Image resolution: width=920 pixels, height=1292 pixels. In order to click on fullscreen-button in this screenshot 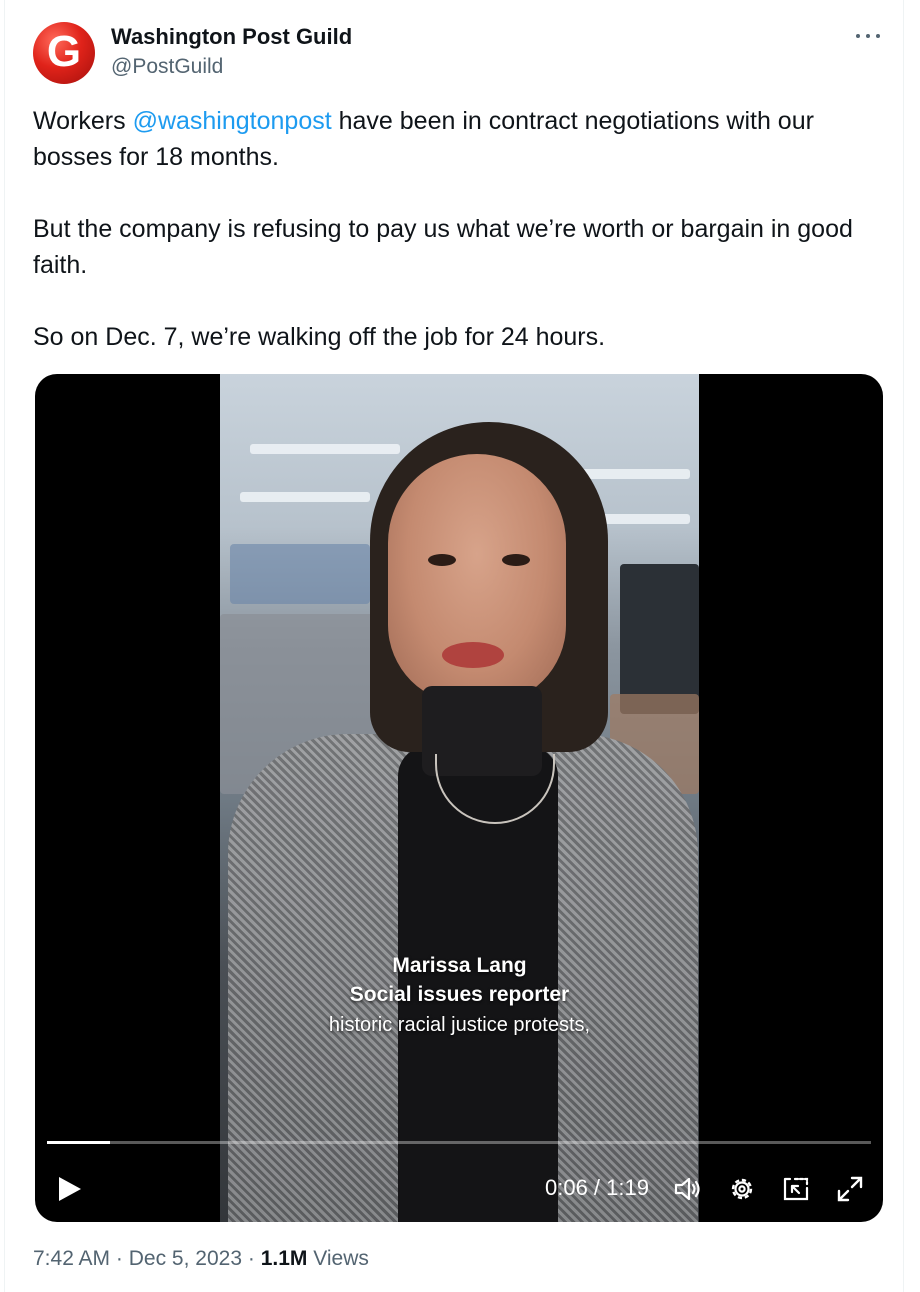, I will do `click(850, 1189)`.